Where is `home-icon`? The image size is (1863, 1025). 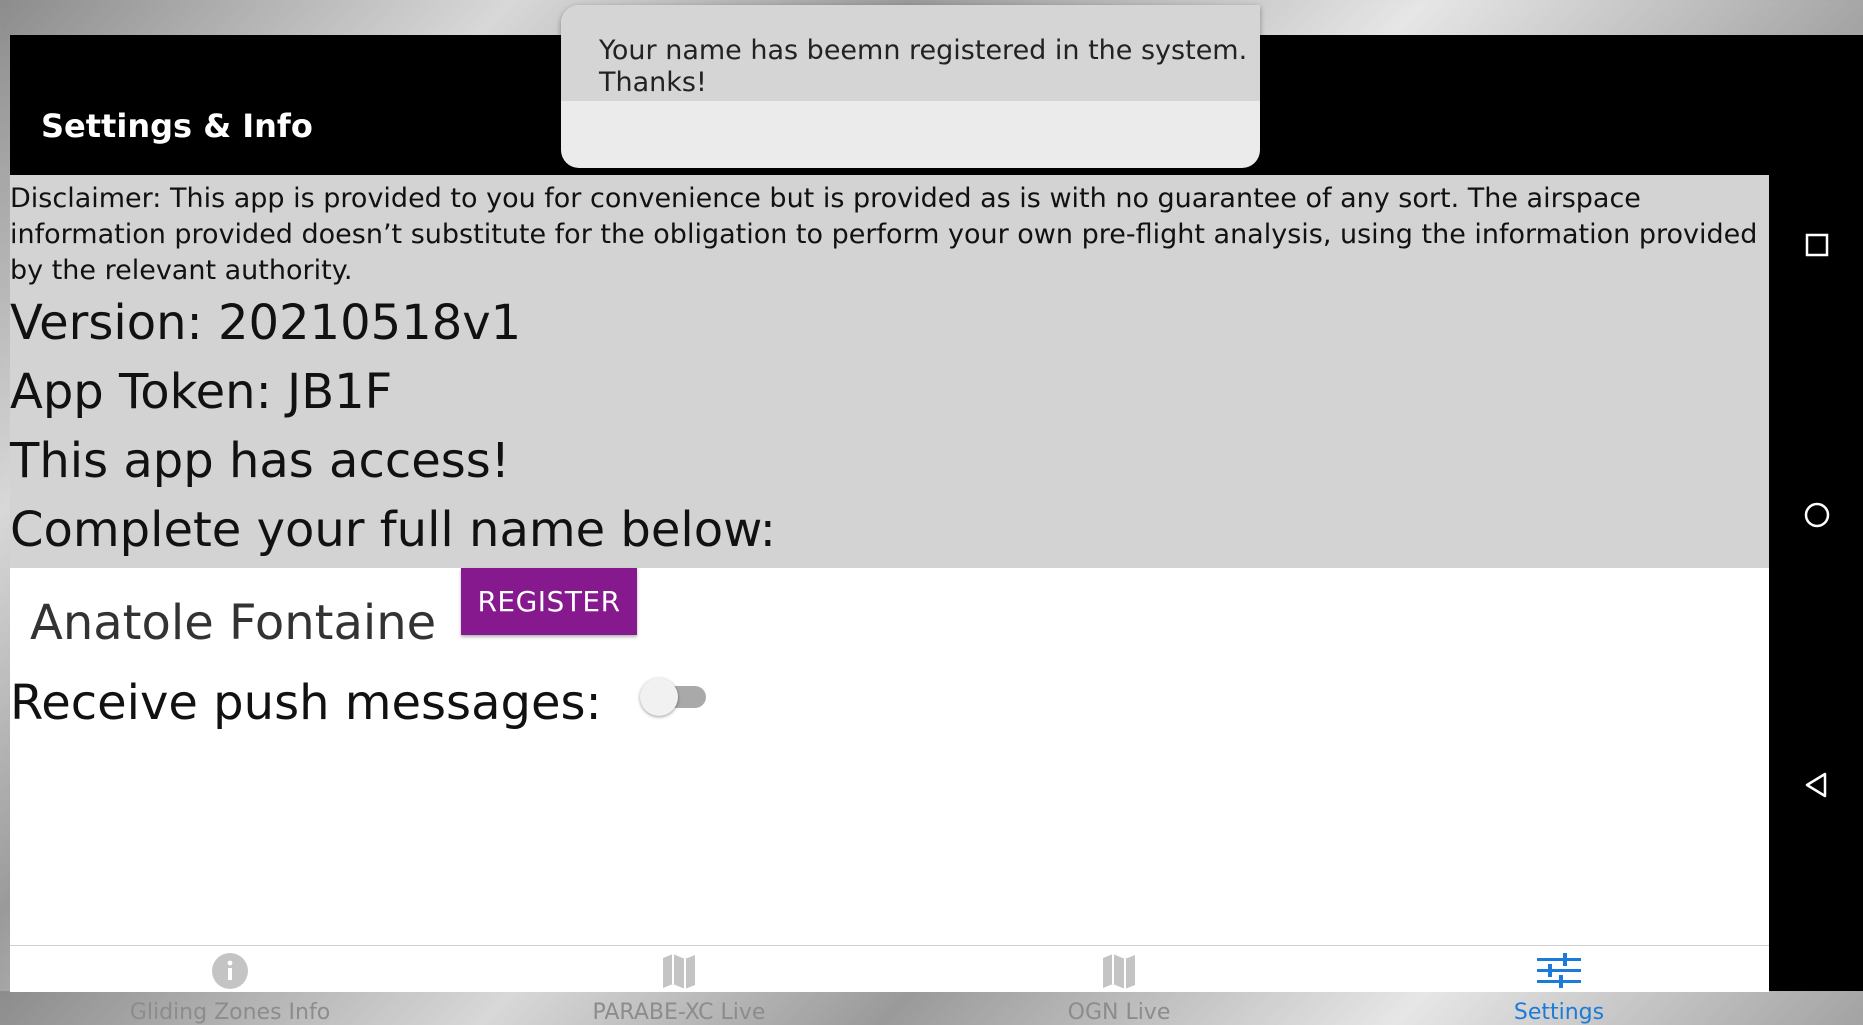
home-icon is located at coordinates (1817, 515).